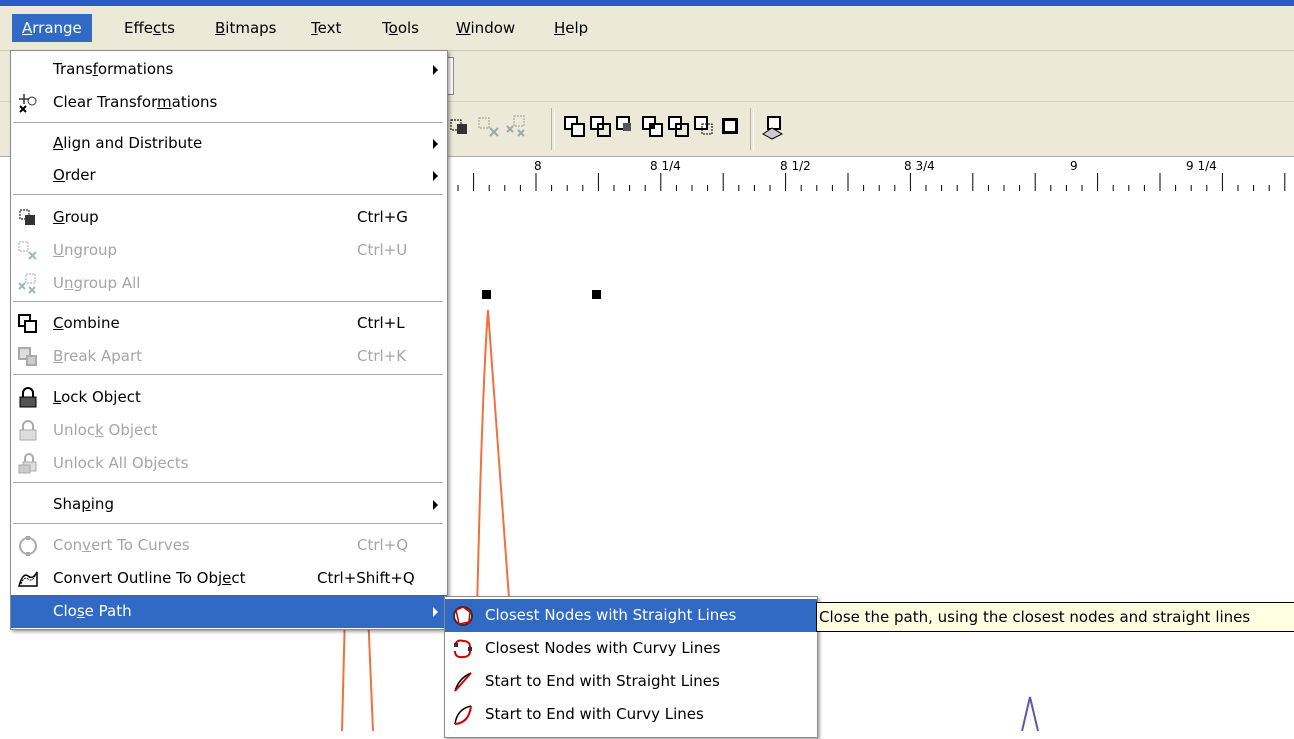 The image size is (1294, 739). Describe the element at coordinates (229, 283) in the screenshot. I see `menu-item-ungroup-all: Ungroup All` at that location.